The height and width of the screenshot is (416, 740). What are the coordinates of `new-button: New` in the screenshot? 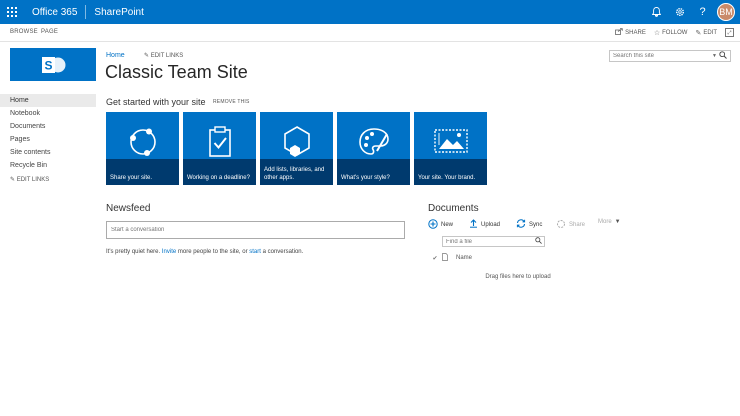 It's located at (440, 225).